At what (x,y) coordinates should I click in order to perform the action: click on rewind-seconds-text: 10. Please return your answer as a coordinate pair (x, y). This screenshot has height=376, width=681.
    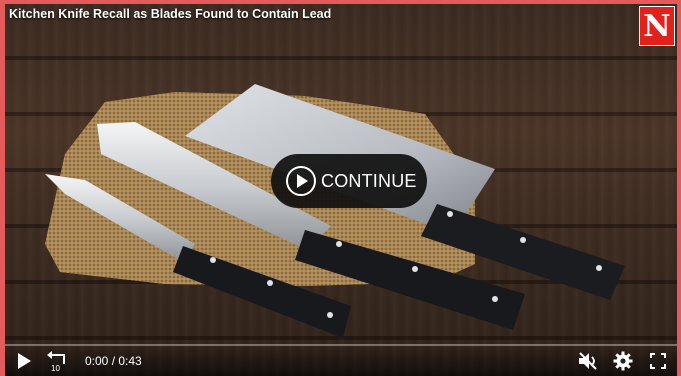
    Looking at the image, I should click on (55, 368).